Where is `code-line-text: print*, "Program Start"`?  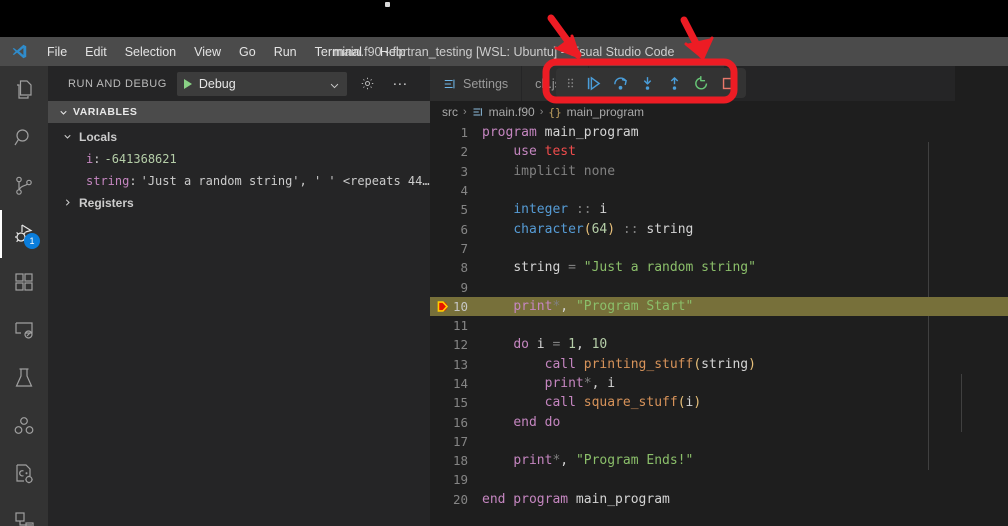 code-line-text: print*, "Program Start" is located at coordinates (745, 306).